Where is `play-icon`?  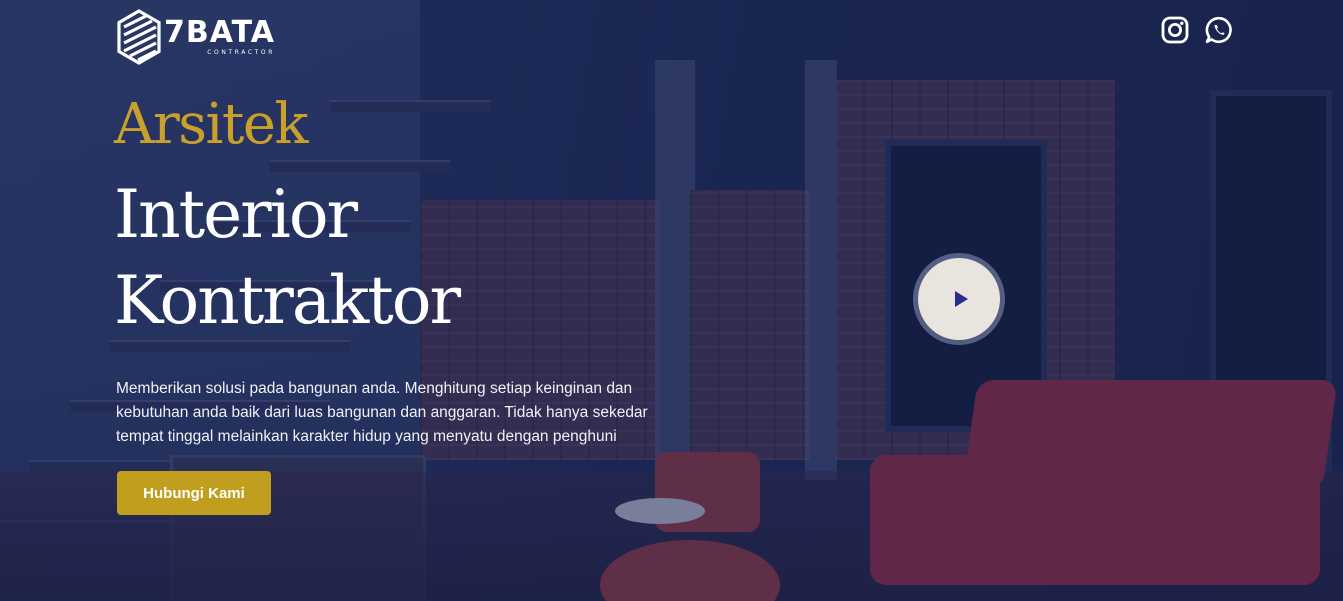
play-icon is located at coordinates (961, 299).